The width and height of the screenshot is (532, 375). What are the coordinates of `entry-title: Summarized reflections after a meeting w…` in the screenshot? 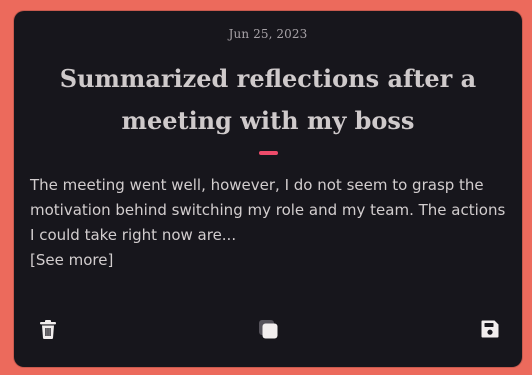 It's located at (268, 99).